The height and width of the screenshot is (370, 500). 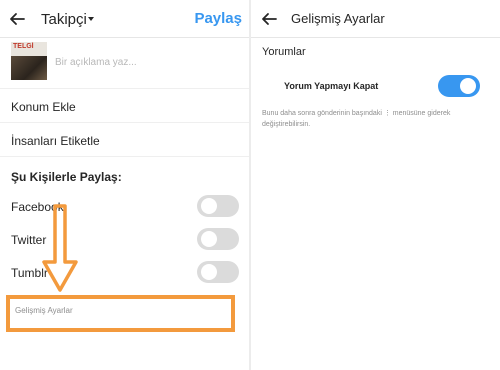 What do you see at coordinates (125, 19) in the screenshot?
I see `share-header: Takipçi Paylaş` at bounding box center [125, 19].